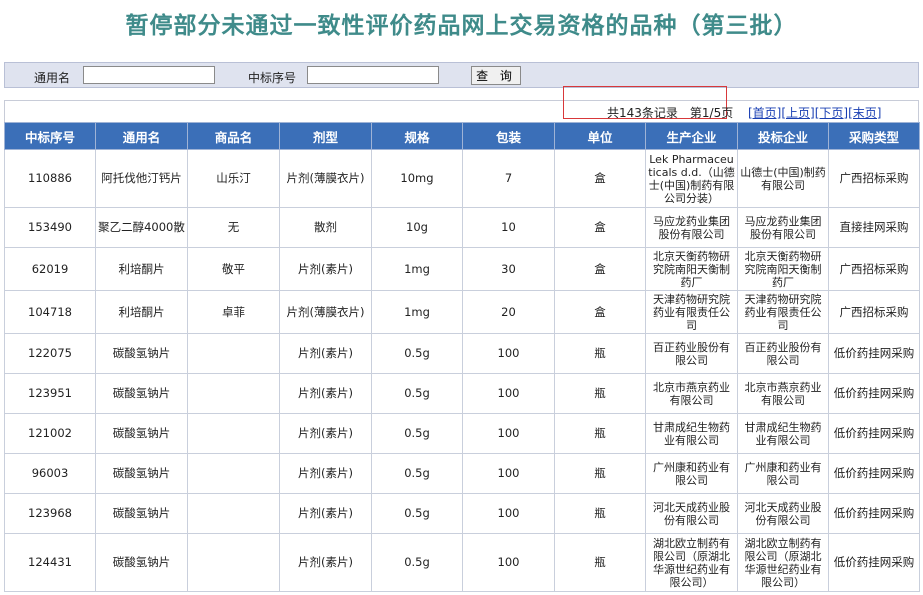 Image resolution: width=923 pixels, height=595 pixels. Describe the element at coordinates (797, 113) in the screenshot. I see `prev-page-link: [上页]` at that location.